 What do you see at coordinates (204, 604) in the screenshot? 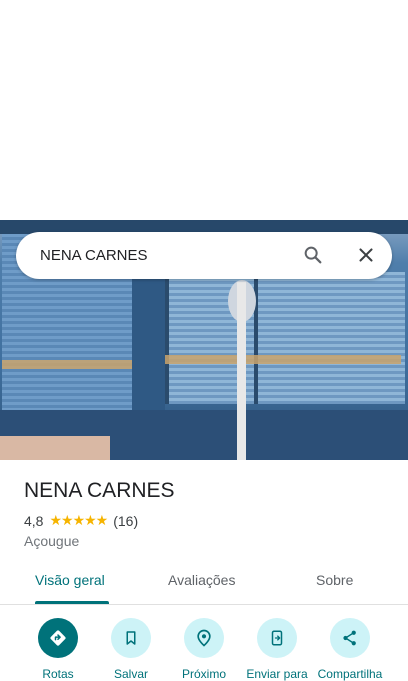
I see `divider` at bounding box center [204, 604].